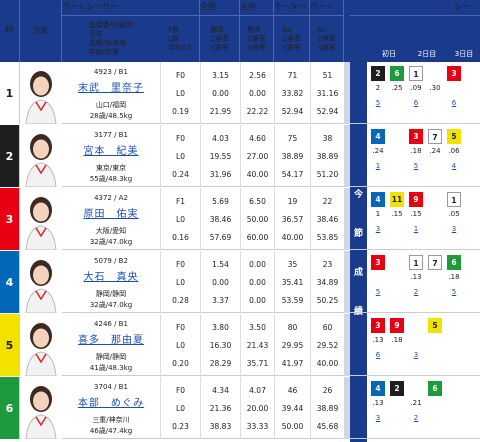  Describe the element at coordinates (180, 300) in the screenshot. I see `fl-stats-value: 0.28` at that location.